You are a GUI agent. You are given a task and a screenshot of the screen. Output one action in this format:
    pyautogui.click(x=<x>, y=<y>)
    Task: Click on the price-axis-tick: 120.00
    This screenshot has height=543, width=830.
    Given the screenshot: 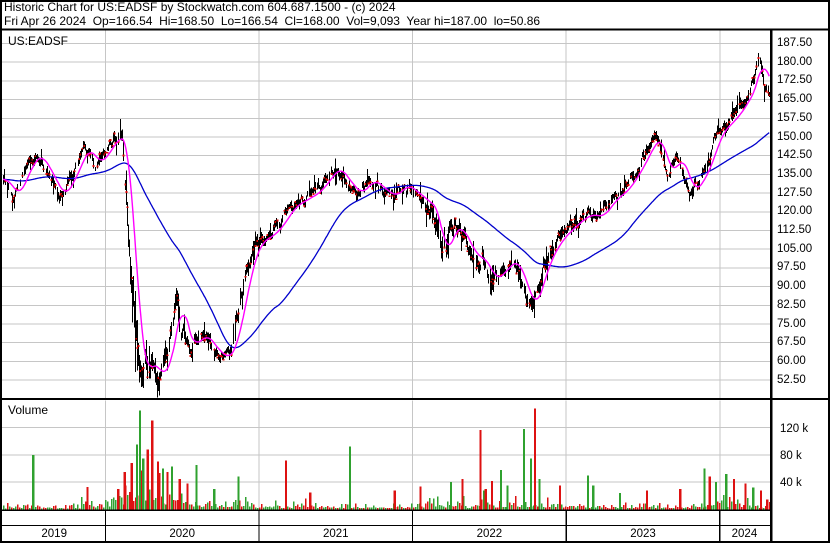 What is the action you would take?
    pyautogui.click(x=795, y=211)
    